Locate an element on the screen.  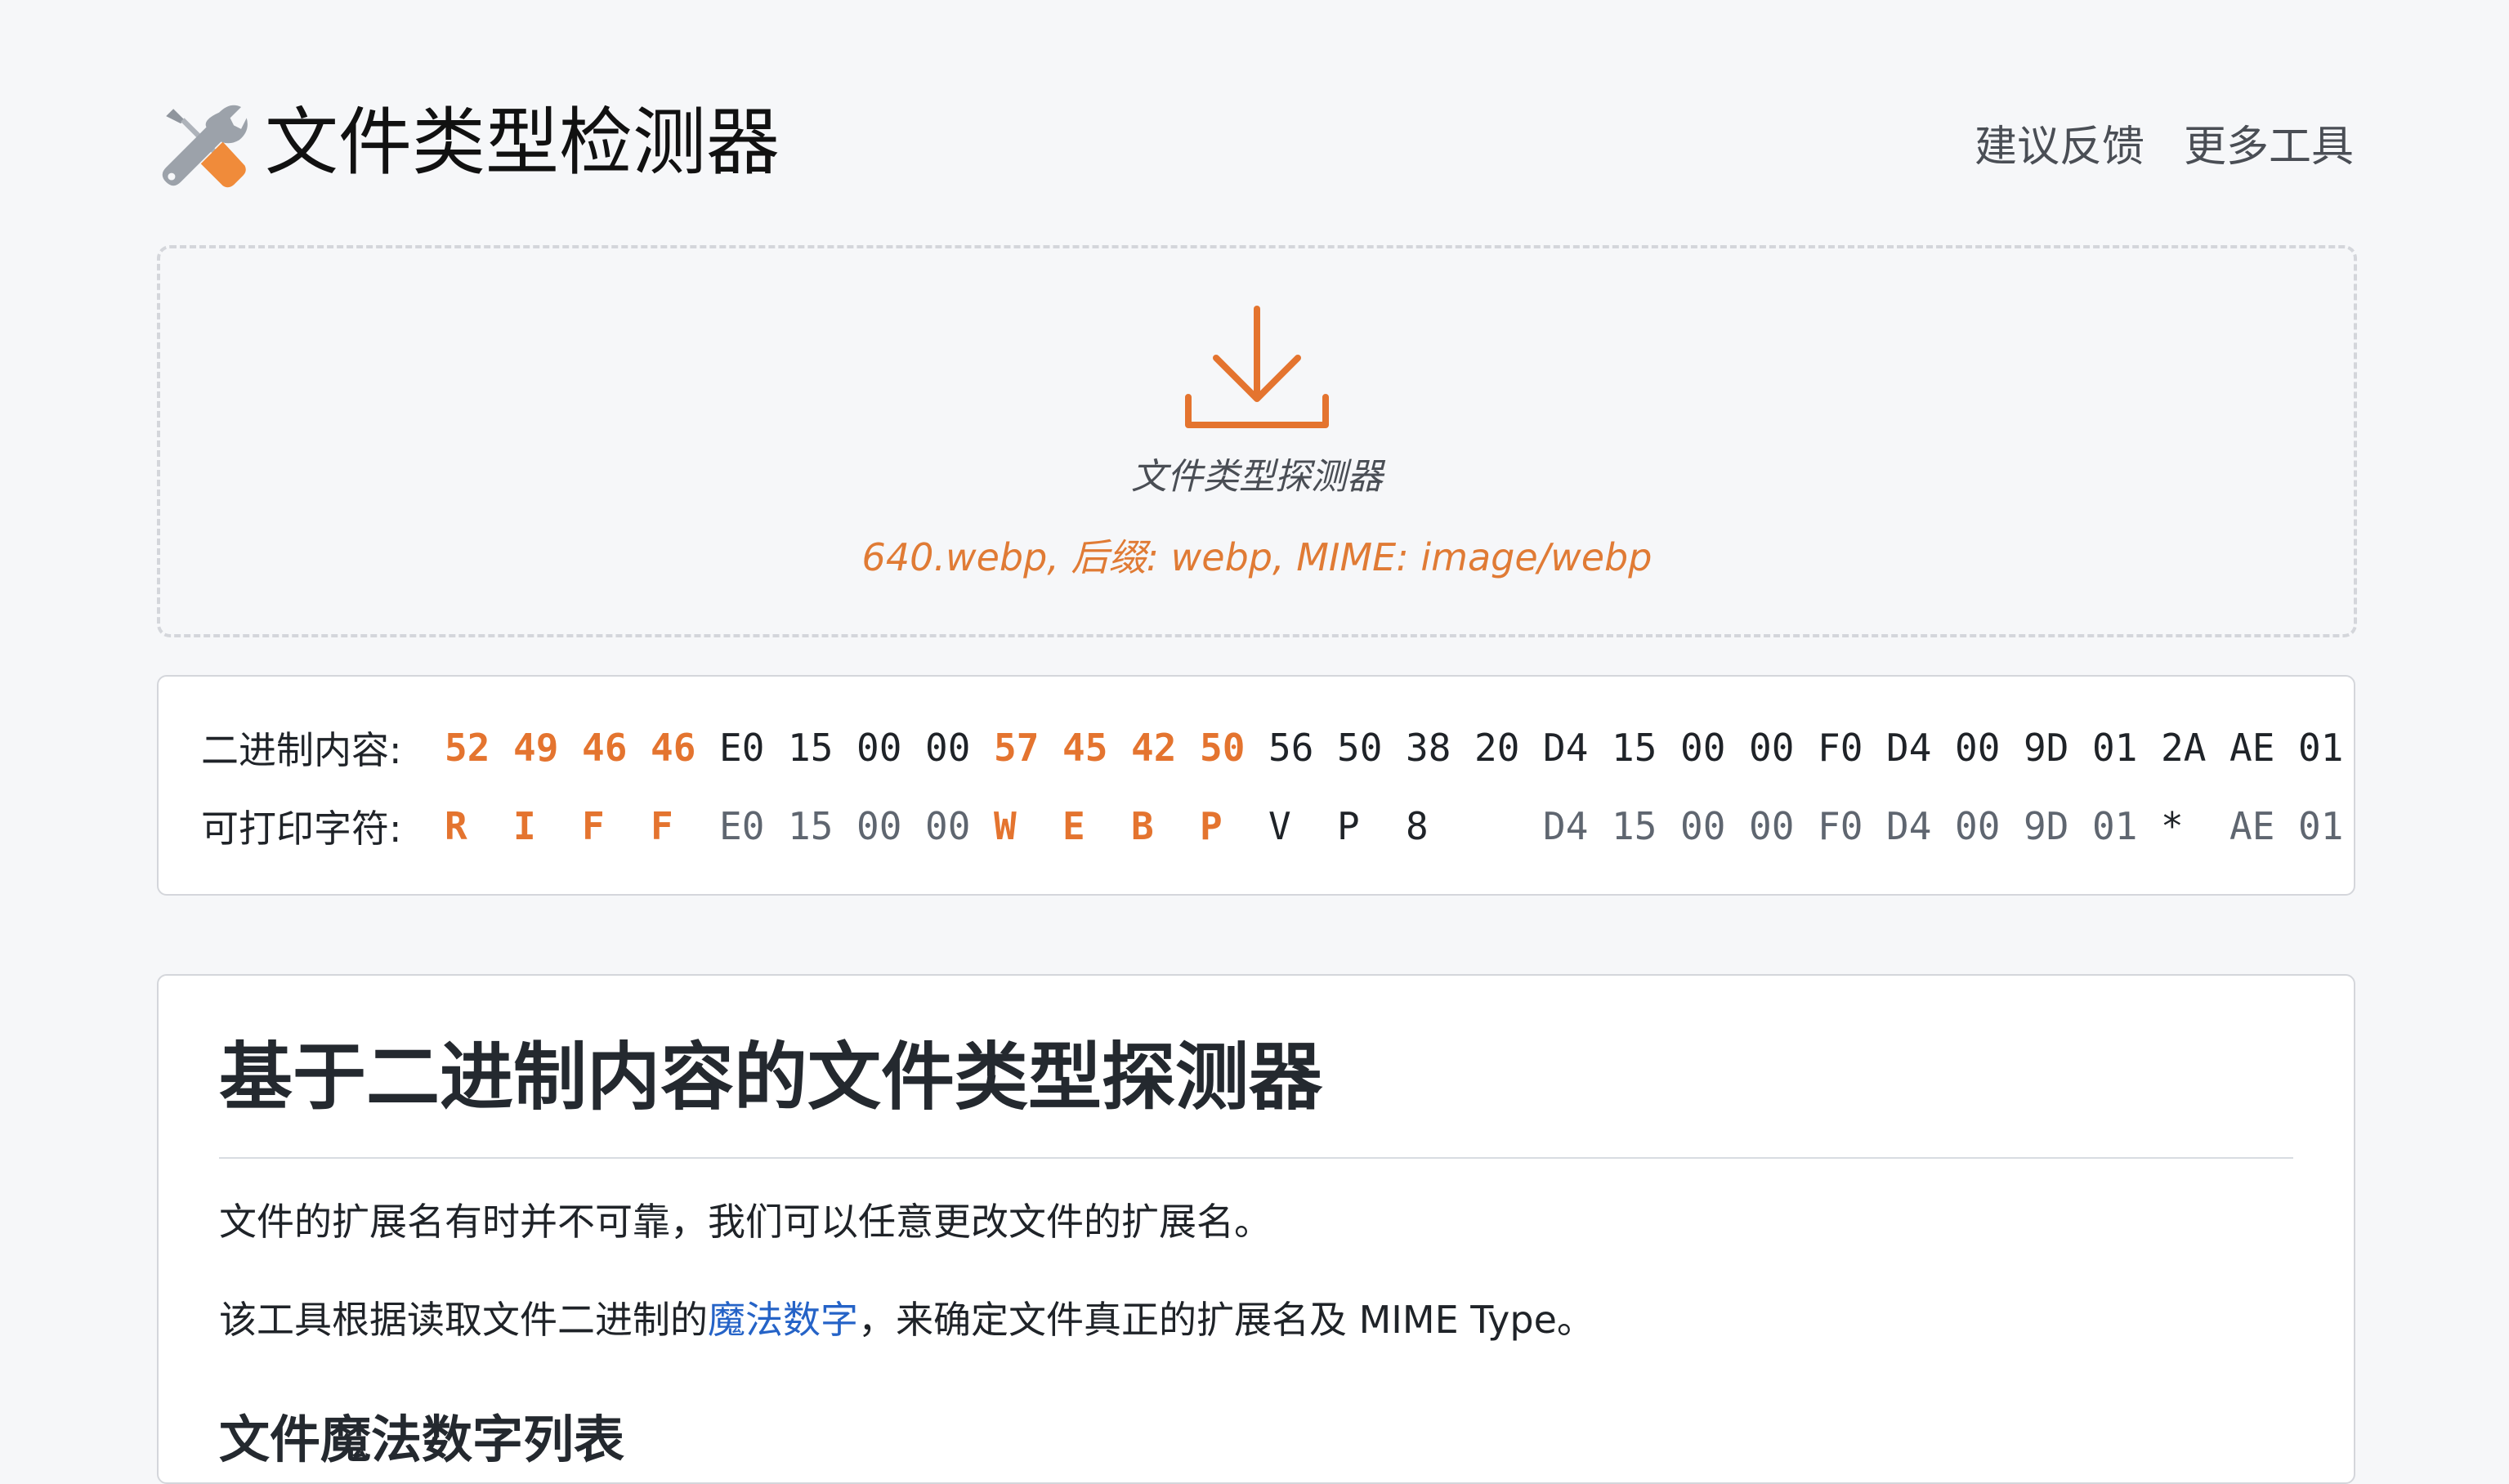
hex-byte: 56 is located at coordinates (1291, 748).